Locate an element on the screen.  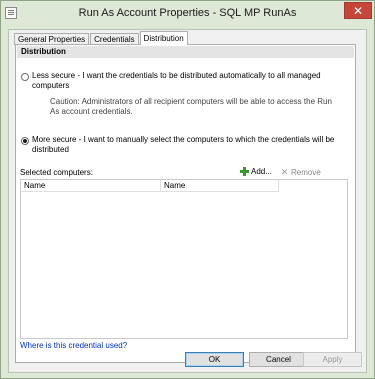
close-button: ✕ is located at coordinates (358, 10).